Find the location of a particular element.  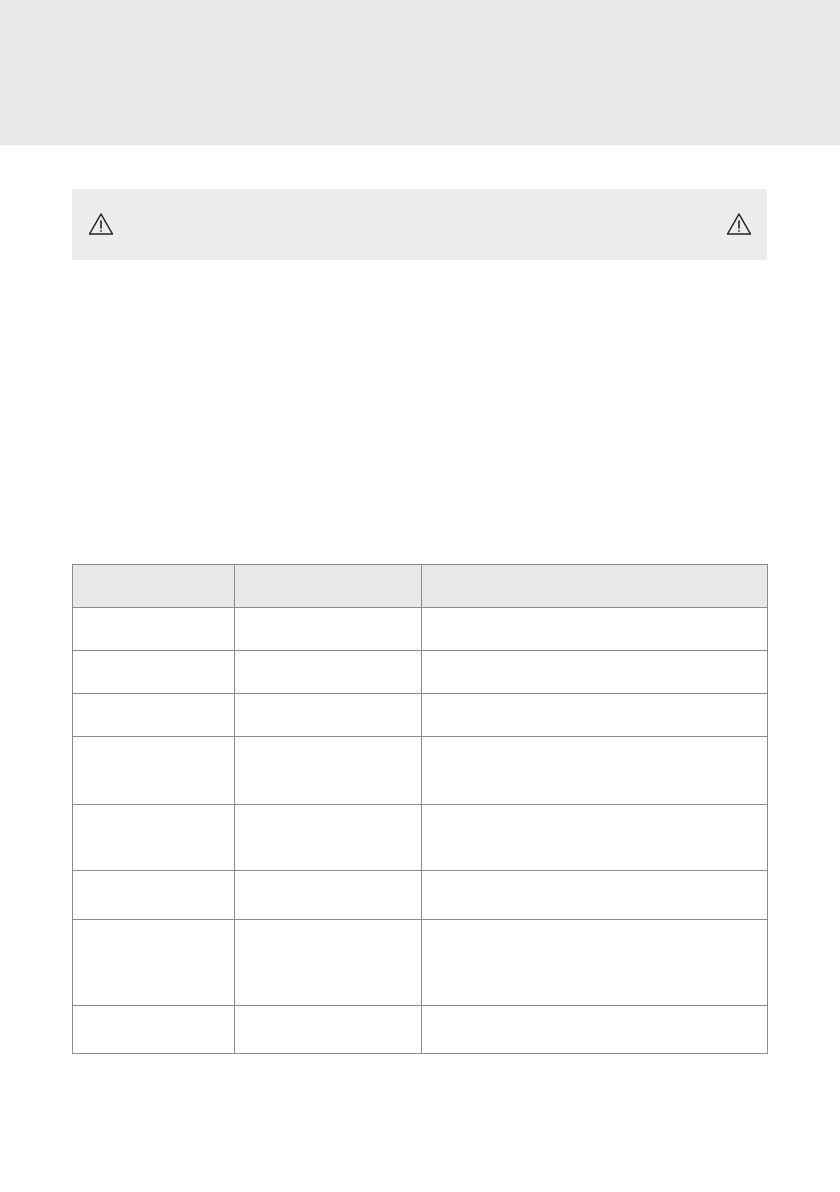

table-header-row is located at coordinates (420, 586).